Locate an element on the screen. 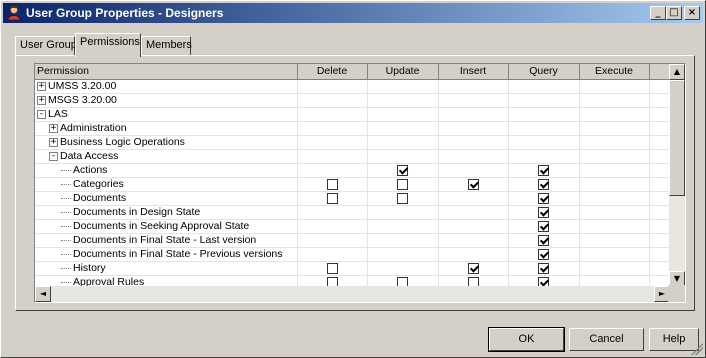 This screenshot has width=706, height=358. permission-cell: Documents is located at coordinates (166, 198).